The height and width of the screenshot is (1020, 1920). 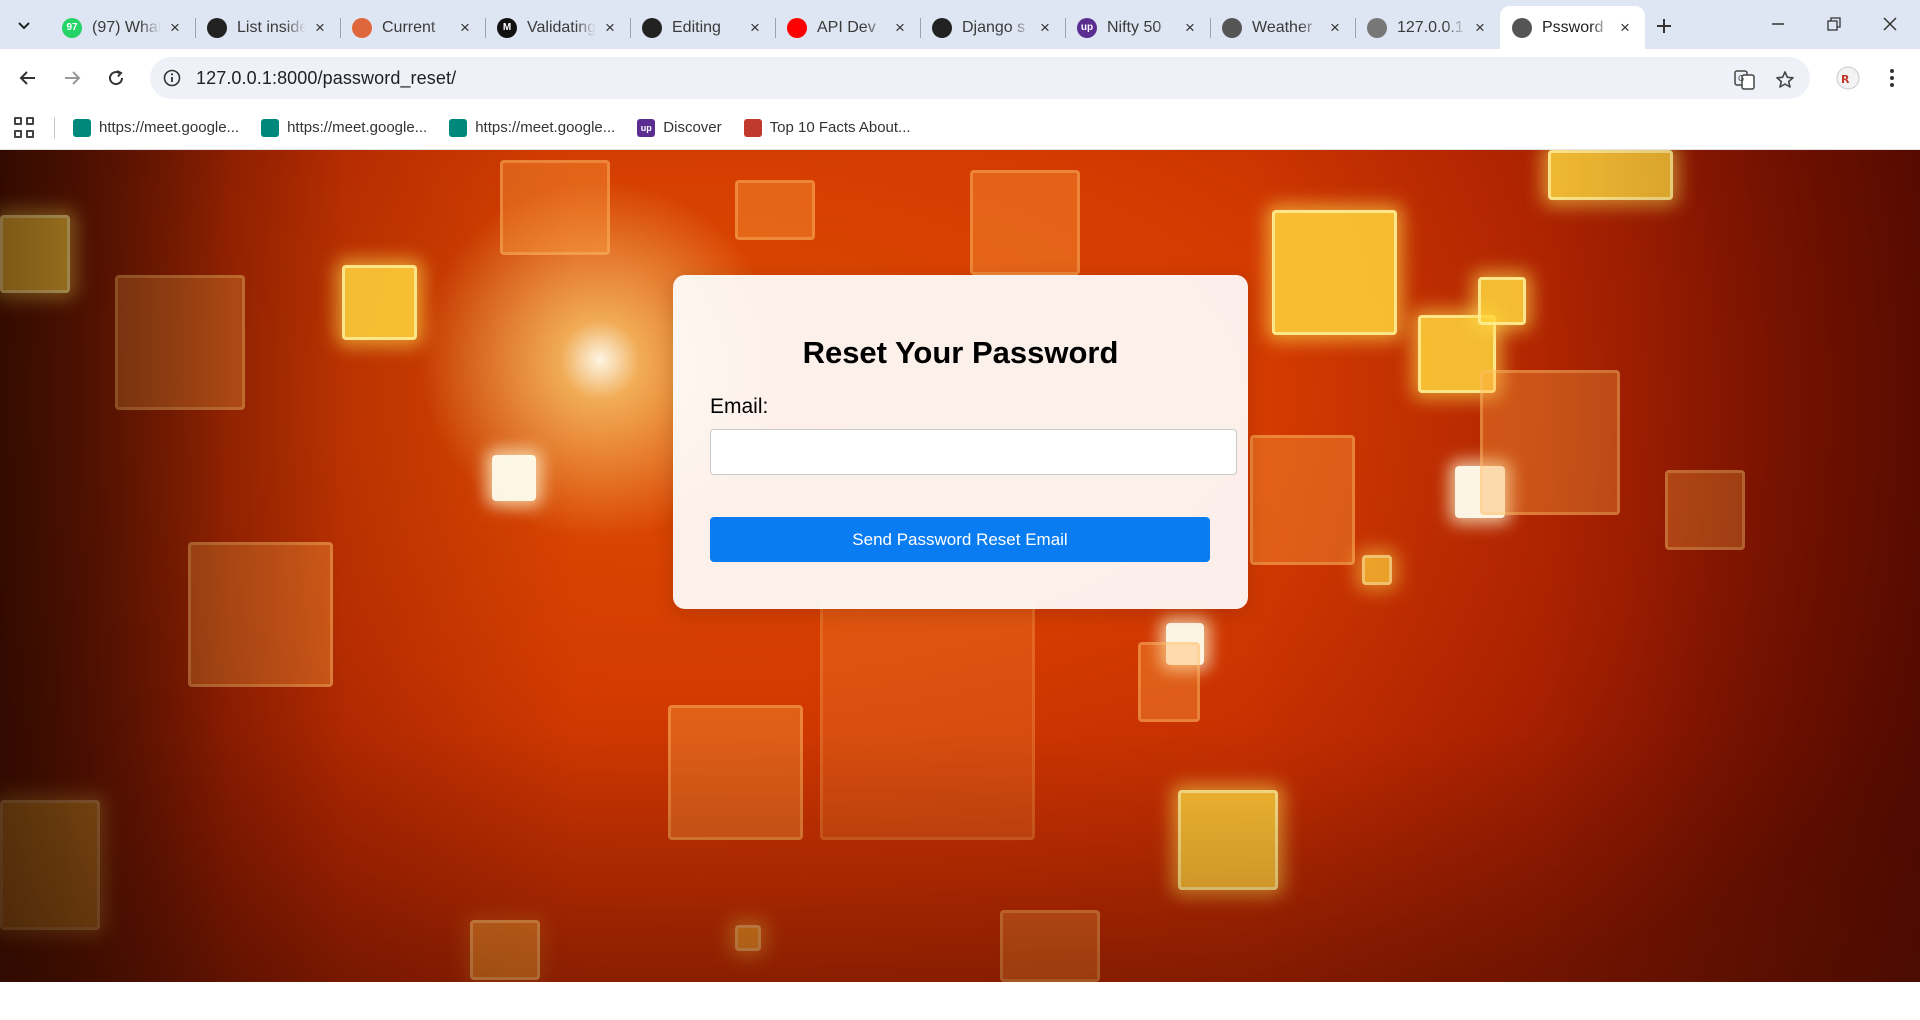 I want to click on translate-icon: G, so click(x=1744, y=80).